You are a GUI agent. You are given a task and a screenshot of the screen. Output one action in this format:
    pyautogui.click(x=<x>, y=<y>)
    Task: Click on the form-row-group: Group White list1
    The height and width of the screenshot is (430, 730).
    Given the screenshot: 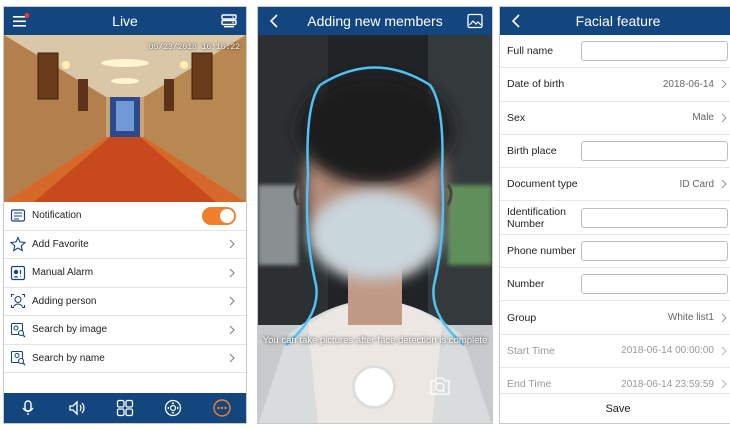 What is the action you would take?
    pyautogui.click(x=615, y=318)
    